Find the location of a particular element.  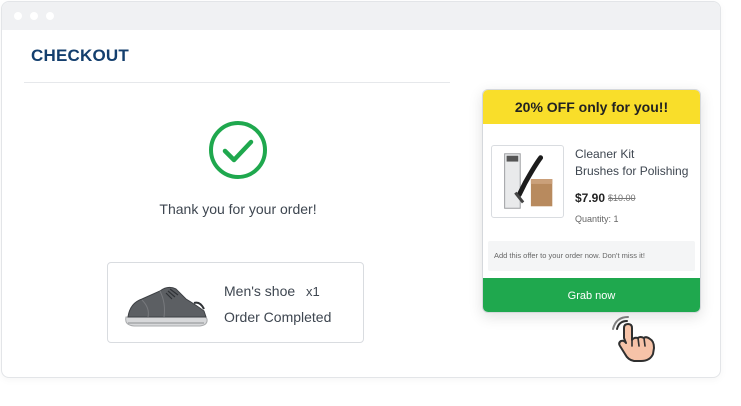

order-item-name: Men's shoe is located at coordinates (260, 291).